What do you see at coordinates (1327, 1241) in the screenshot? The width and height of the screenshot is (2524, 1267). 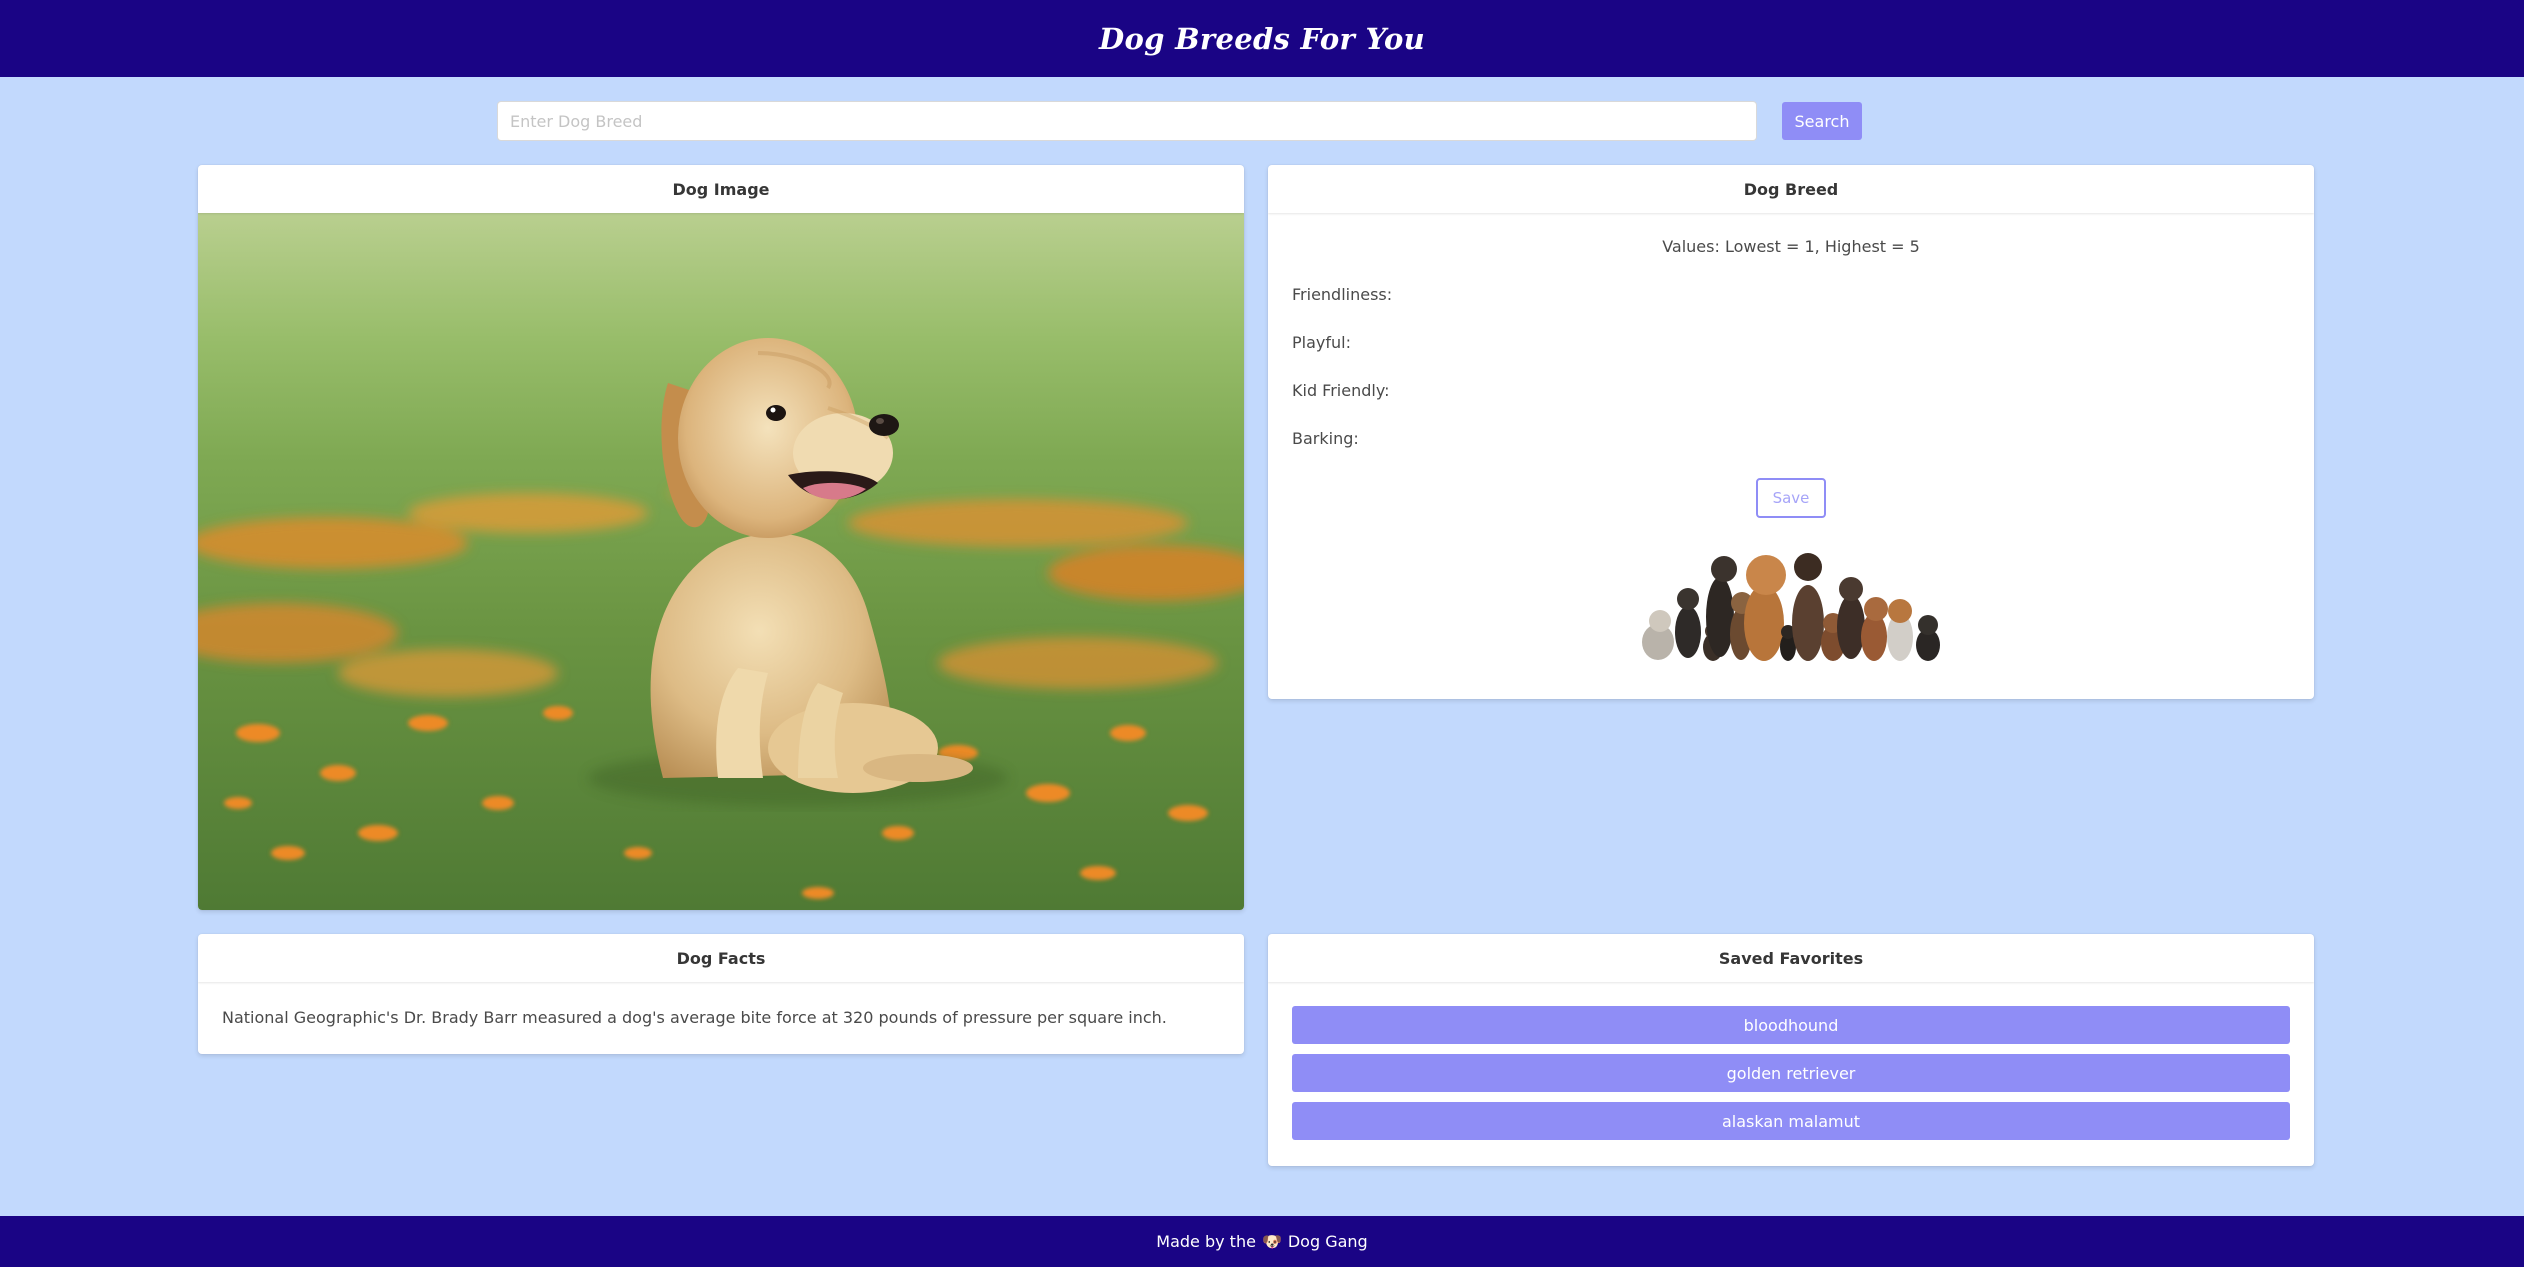 I see `footer-suffix: Dog Gang` at bounding box center [1327, 1241].